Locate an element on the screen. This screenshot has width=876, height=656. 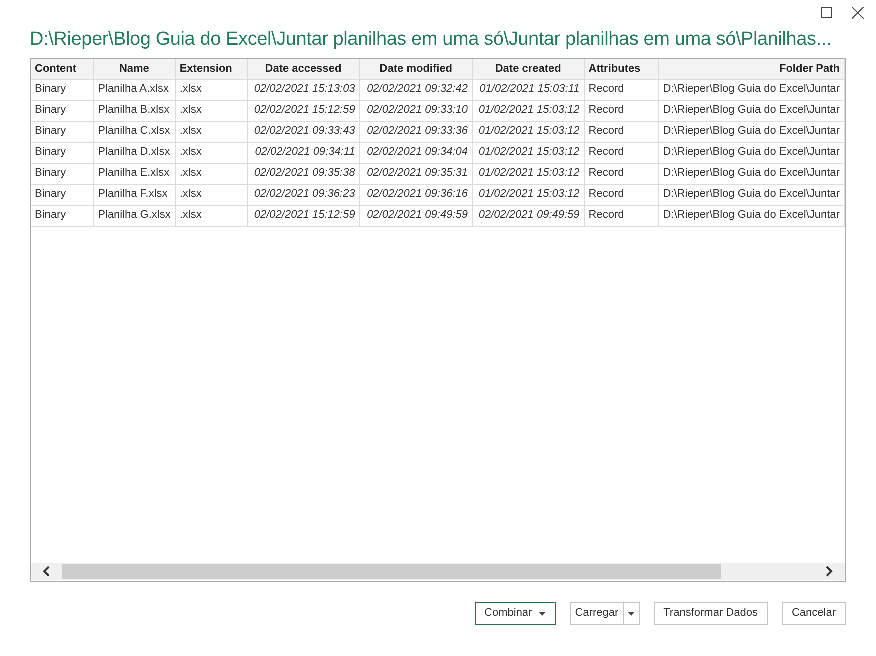
horizontal-scrollbar is located at coordinates (438, 571).